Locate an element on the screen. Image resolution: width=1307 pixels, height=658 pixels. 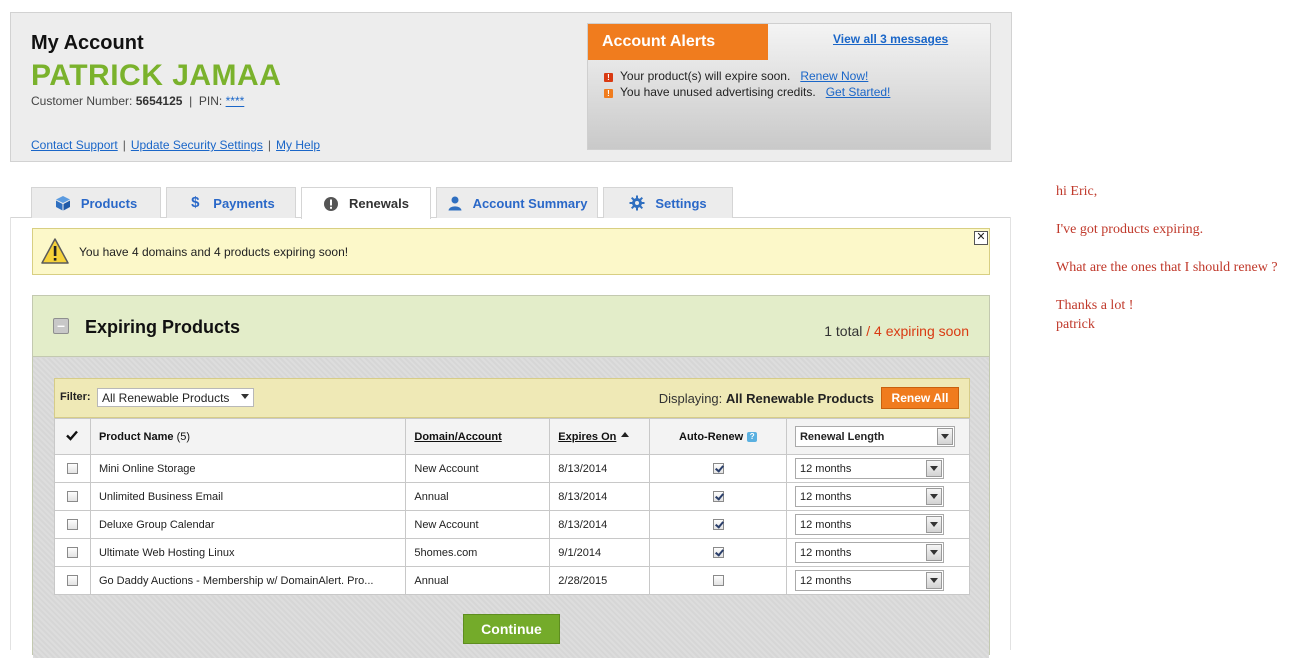
expiring-count: 1 total / 4 expiring soon is located at coordinates (896, 331).